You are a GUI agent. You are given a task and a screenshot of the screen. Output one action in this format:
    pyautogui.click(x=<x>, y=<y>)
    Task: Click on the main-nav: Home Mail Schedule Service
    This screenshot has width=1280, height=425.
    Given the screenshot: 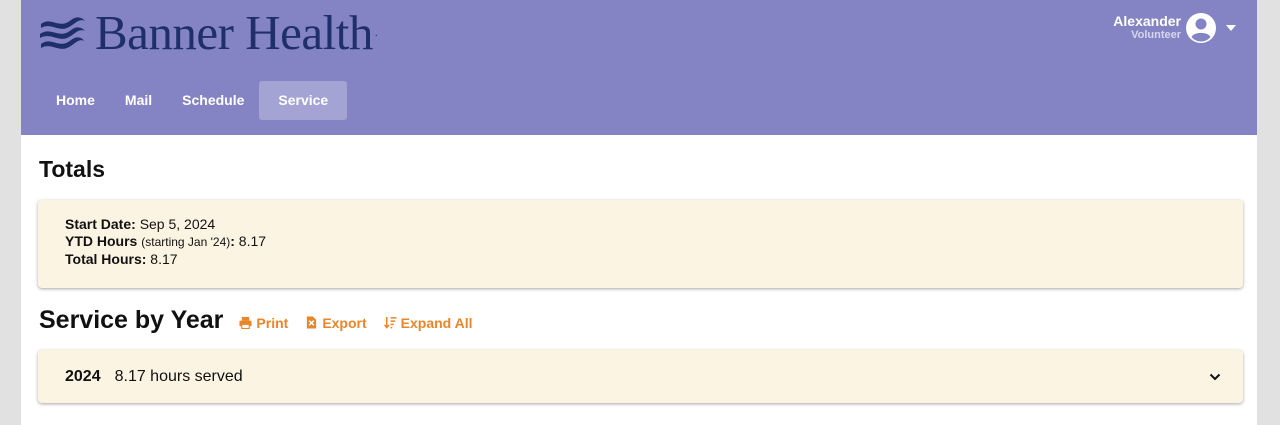 What is the action you would take?
    pyautogui.click(x=194, y=100)
    